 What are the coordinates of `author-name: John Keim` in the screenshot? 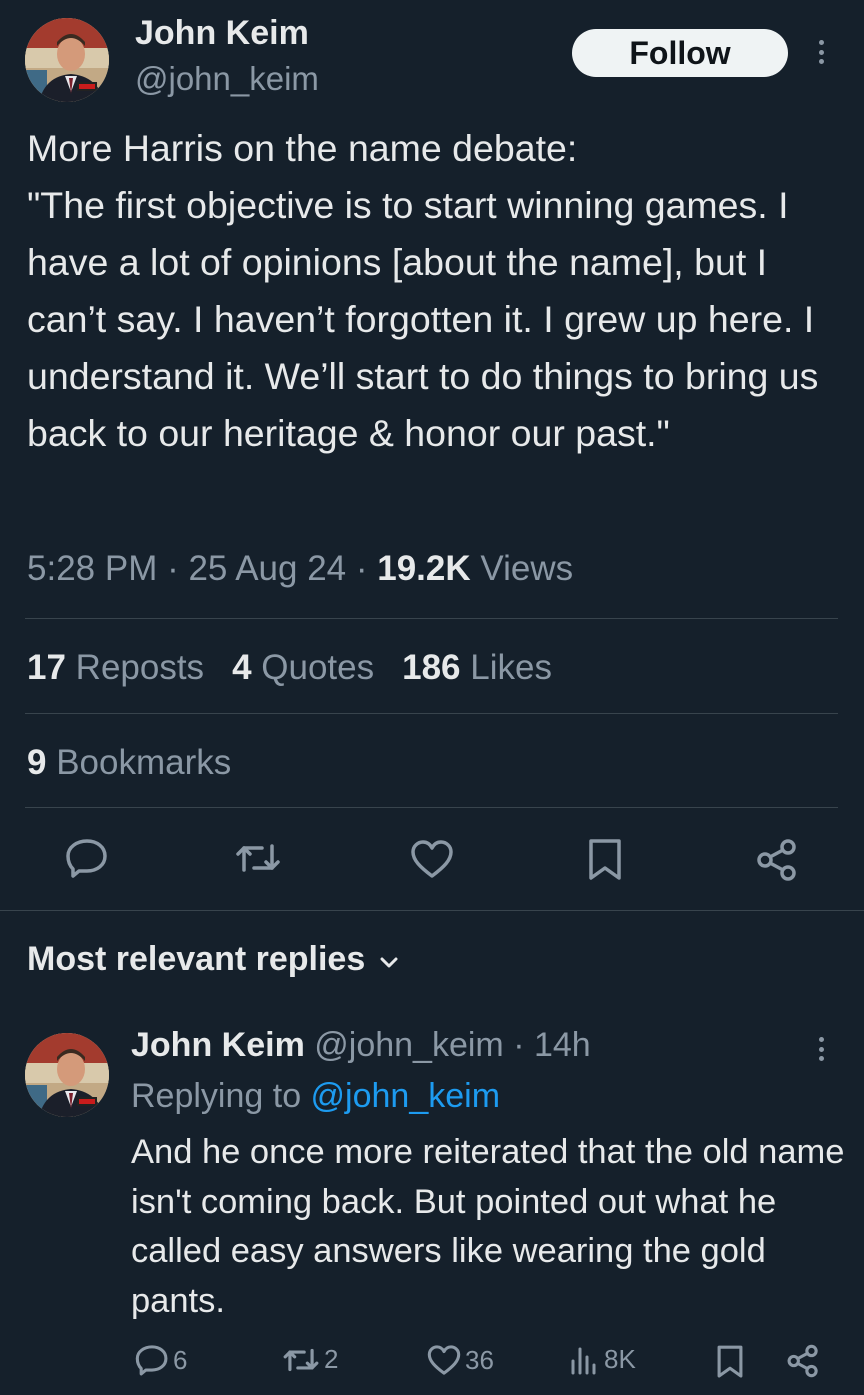 It's located at (222, 33).